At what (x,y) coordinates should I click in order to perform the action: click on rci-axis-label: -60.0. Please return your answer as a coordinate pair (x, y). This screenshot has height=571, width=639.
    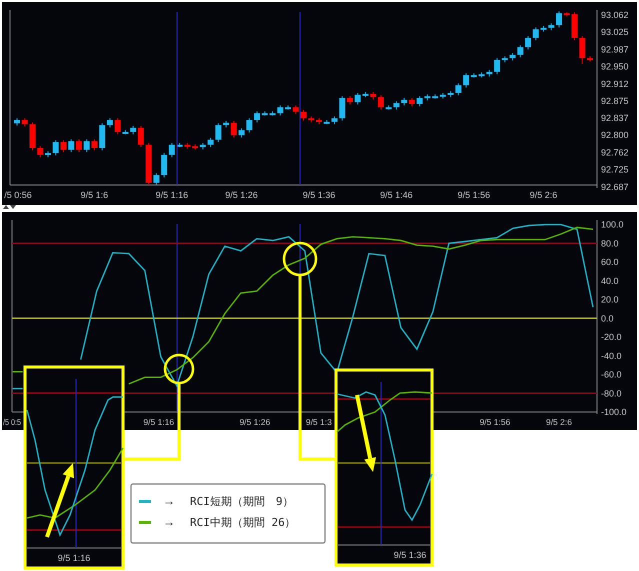
    Looking at the image, I should click on (611, 375).